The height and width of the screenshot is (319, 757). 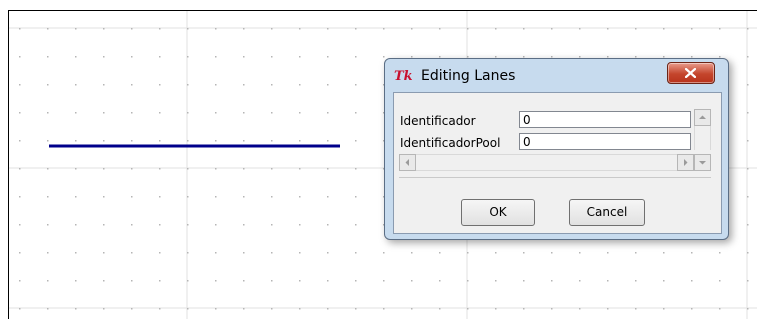 I want to click on scroll-left-button, so click(x=407, y=162).